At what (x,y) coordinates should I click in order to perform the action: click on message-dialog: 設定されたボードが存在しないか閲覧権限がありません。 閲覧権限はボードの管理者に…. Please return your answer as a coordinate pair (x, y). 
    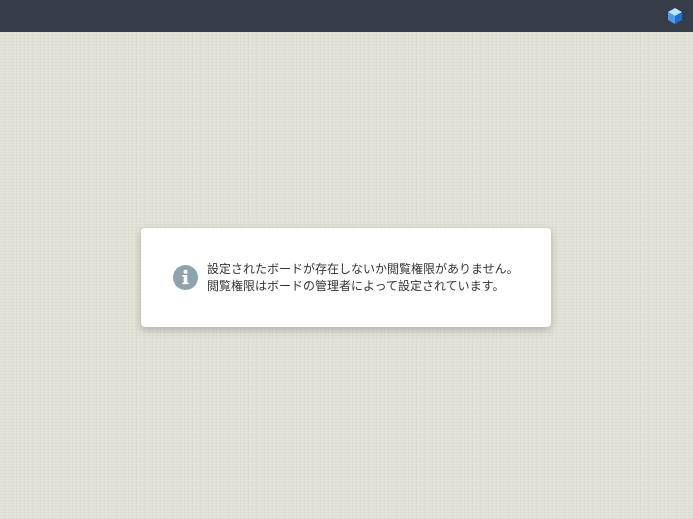
    Looking at the image, I should click on (346, 277).